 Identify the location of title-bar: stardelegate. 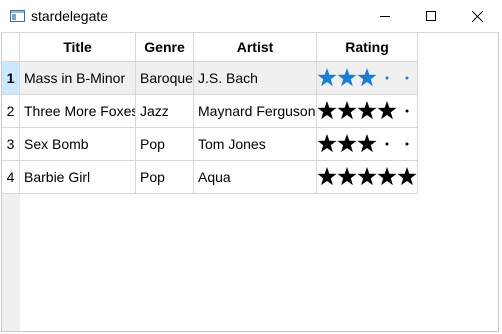
(251, 16).